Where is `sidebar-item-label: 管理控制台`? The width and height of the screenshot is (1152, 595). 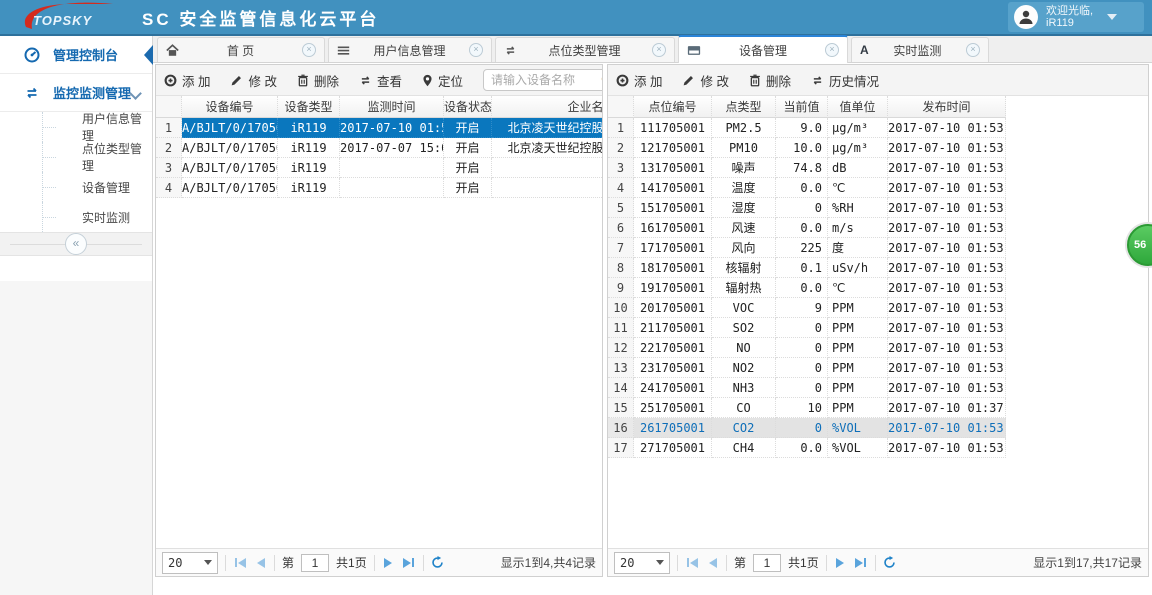 sidebar-item-label: 管理控制台 is located at coordinates (86, 55).